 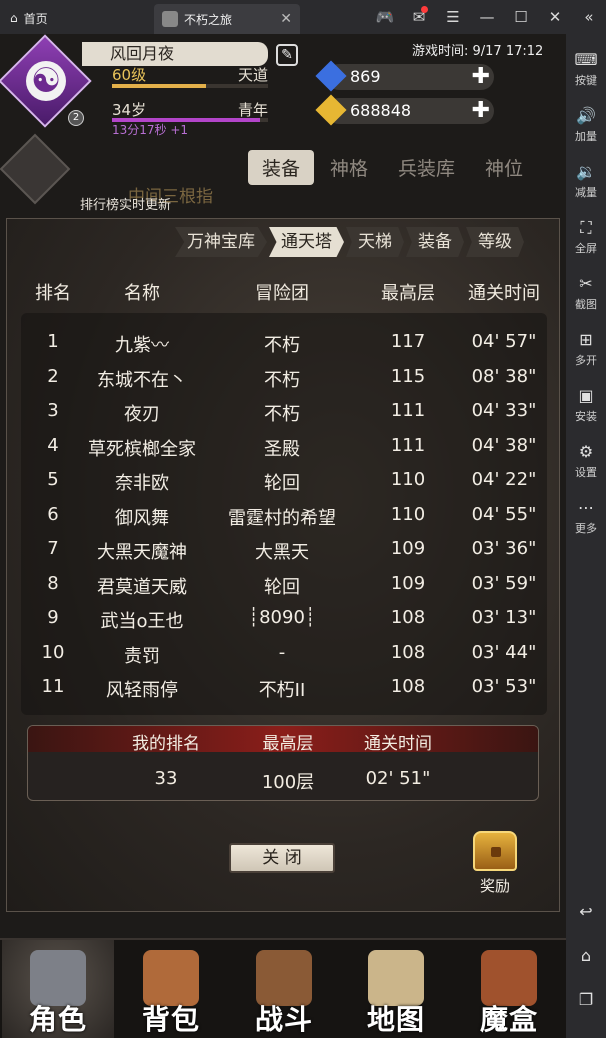 What do you see at coordinates (385, 17) in the screenshot?
I see `gamepad-icon: 🎮` at bounding box center [385, 17].